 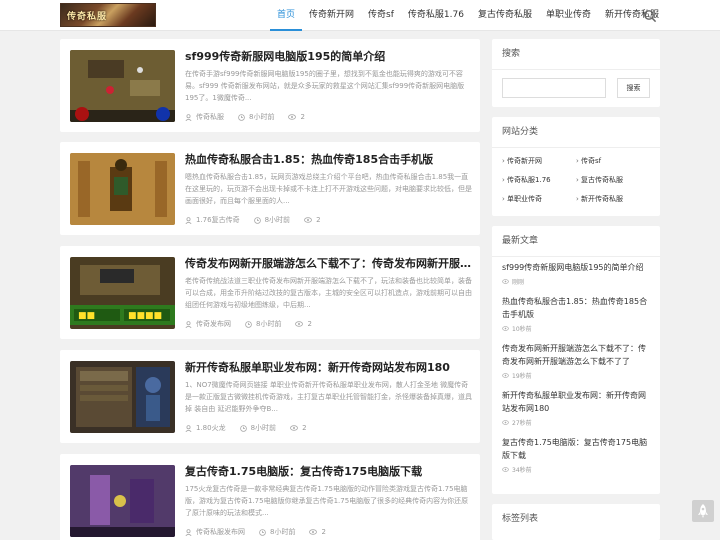 I want to click on recent-post-title: 新开传奇私服单职业发布网：新开传奇网站发布网180, so click(x=576, y=402).